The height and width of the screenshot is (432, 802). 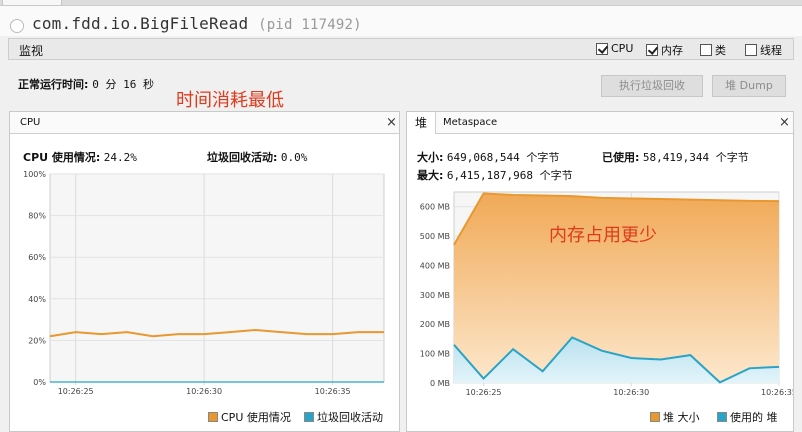 What do you see at coordinates (310, 25) in the screenshot?
I see `pid-label: (pid 117492)` at bounding box center [310, 25].